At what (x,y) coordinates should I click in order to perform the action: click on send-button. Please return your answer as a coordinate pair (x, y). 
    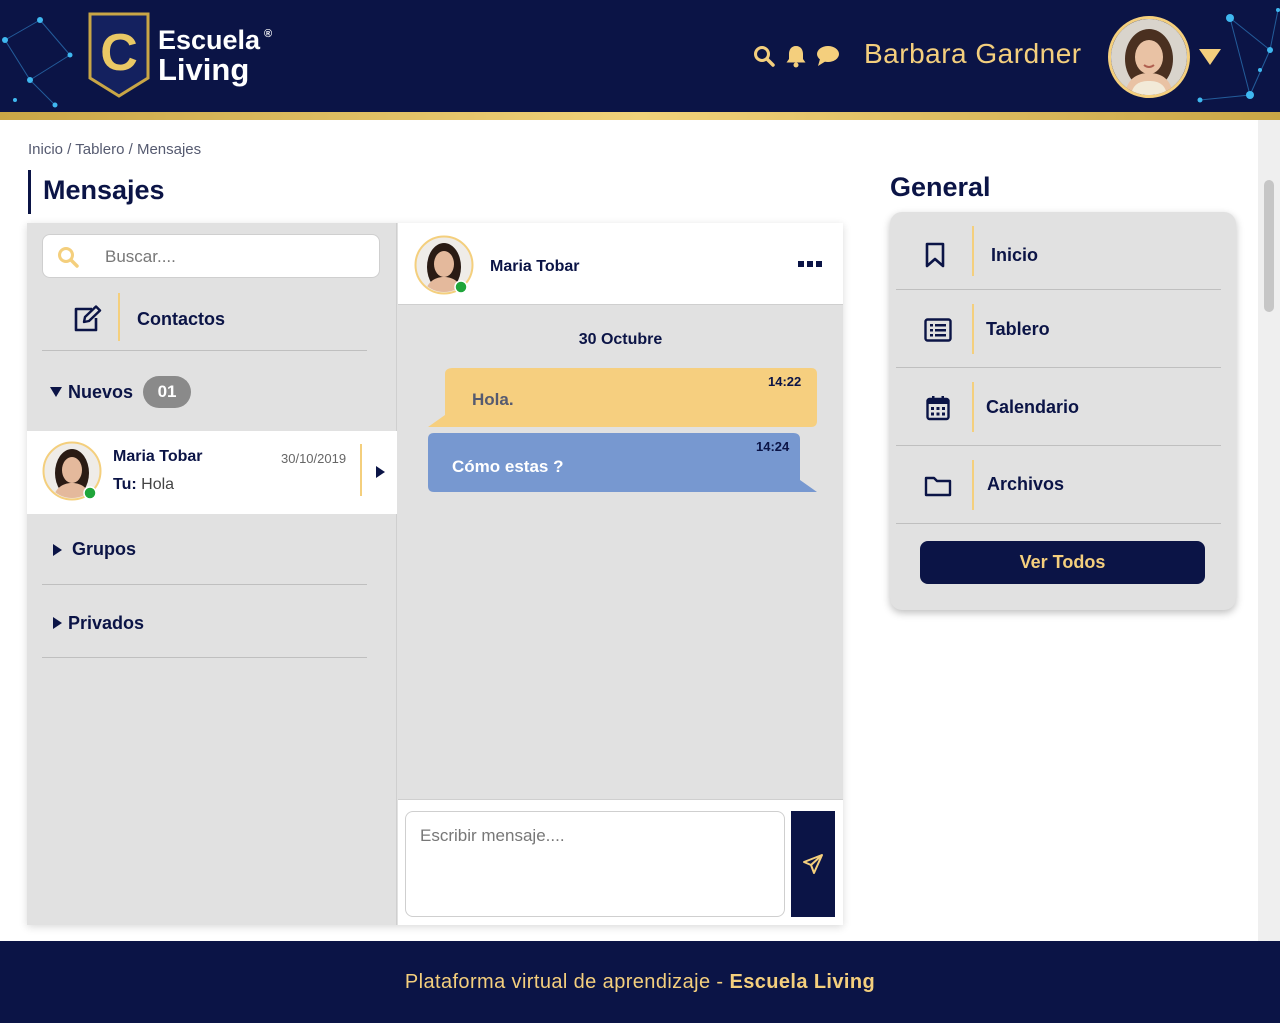
    Looking at the image, I should click on (813, 864).